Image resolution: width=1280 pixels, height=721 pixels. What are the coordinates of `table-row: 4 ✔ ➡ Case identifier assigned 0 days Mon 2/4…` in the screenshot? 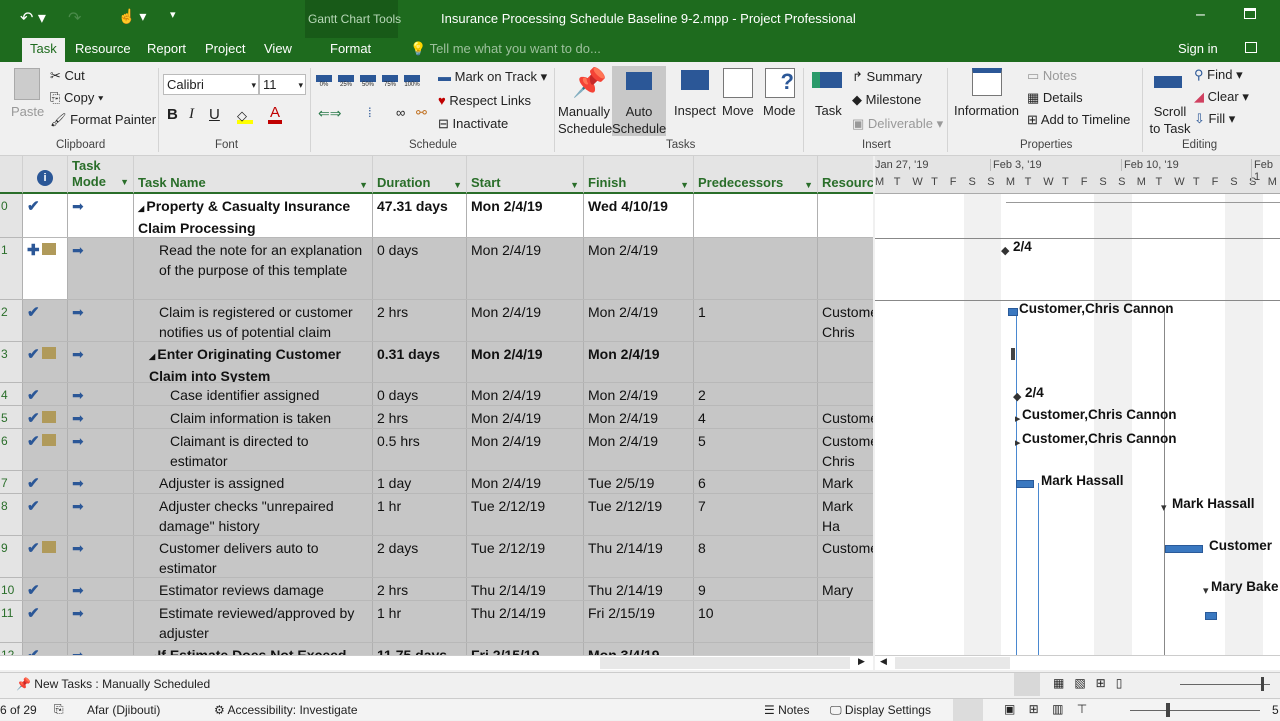 It's located at (436, 394).